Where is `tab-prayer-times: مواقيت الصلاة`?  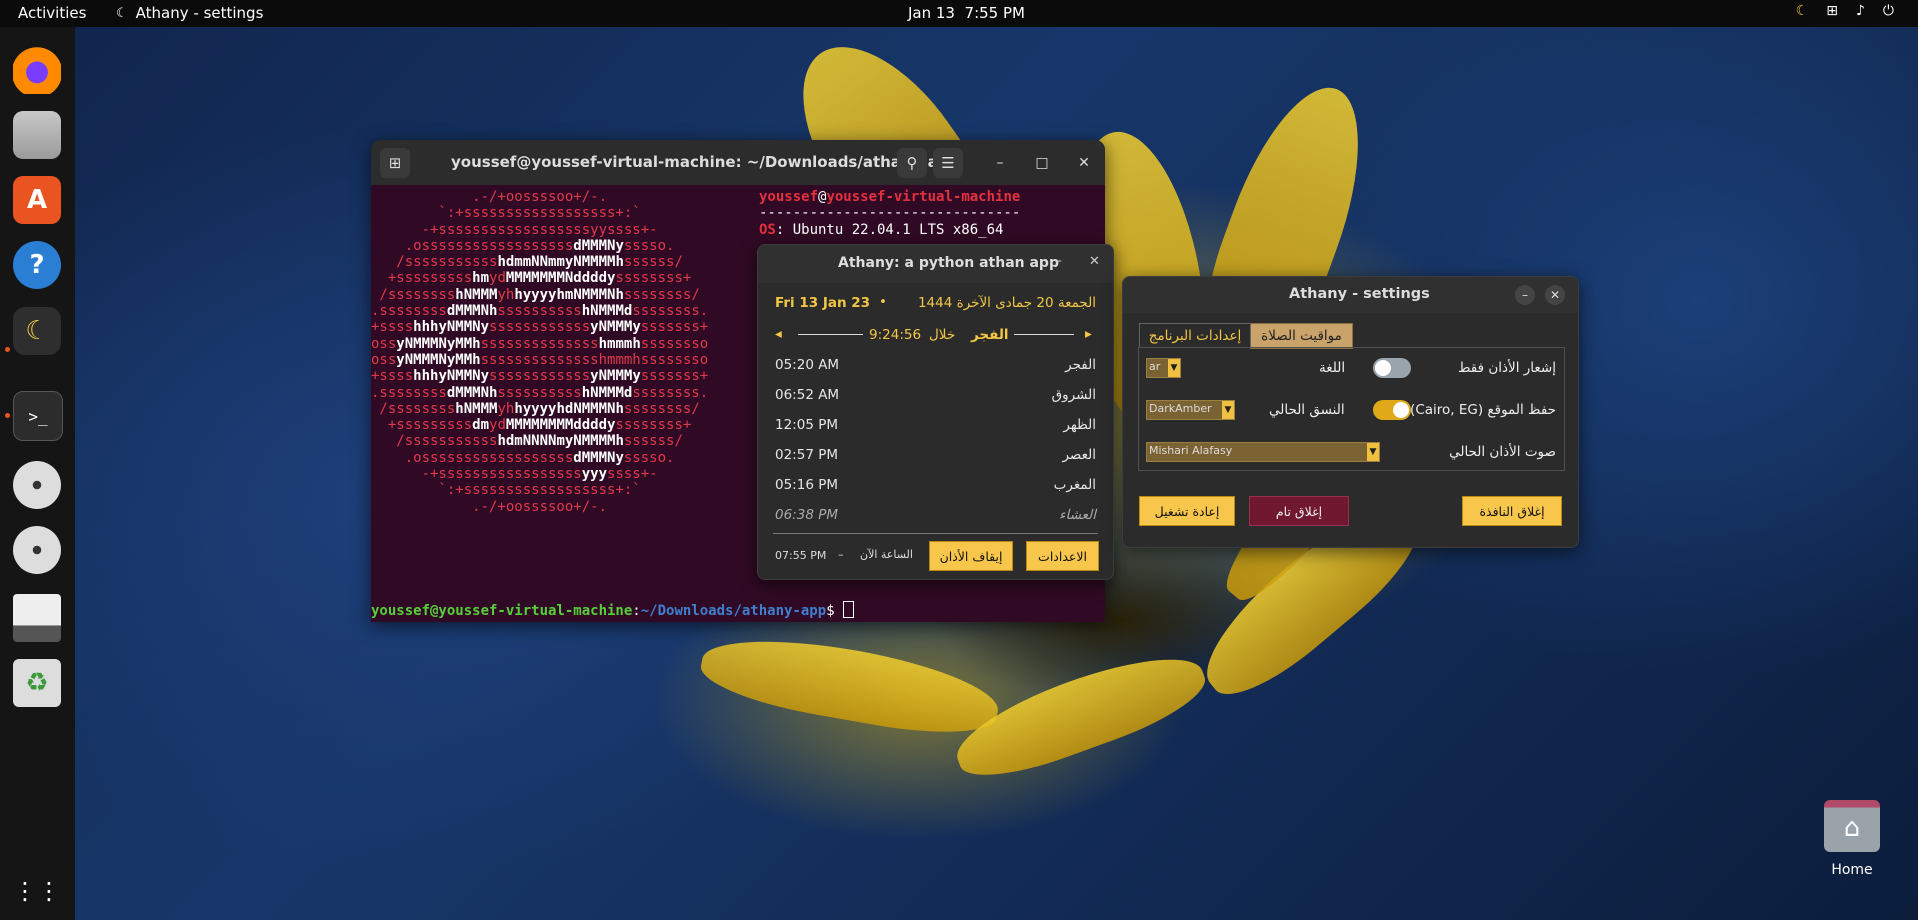 tab-prayer-times: مواقيت الصلاة is located at coordinates (1301, 336).